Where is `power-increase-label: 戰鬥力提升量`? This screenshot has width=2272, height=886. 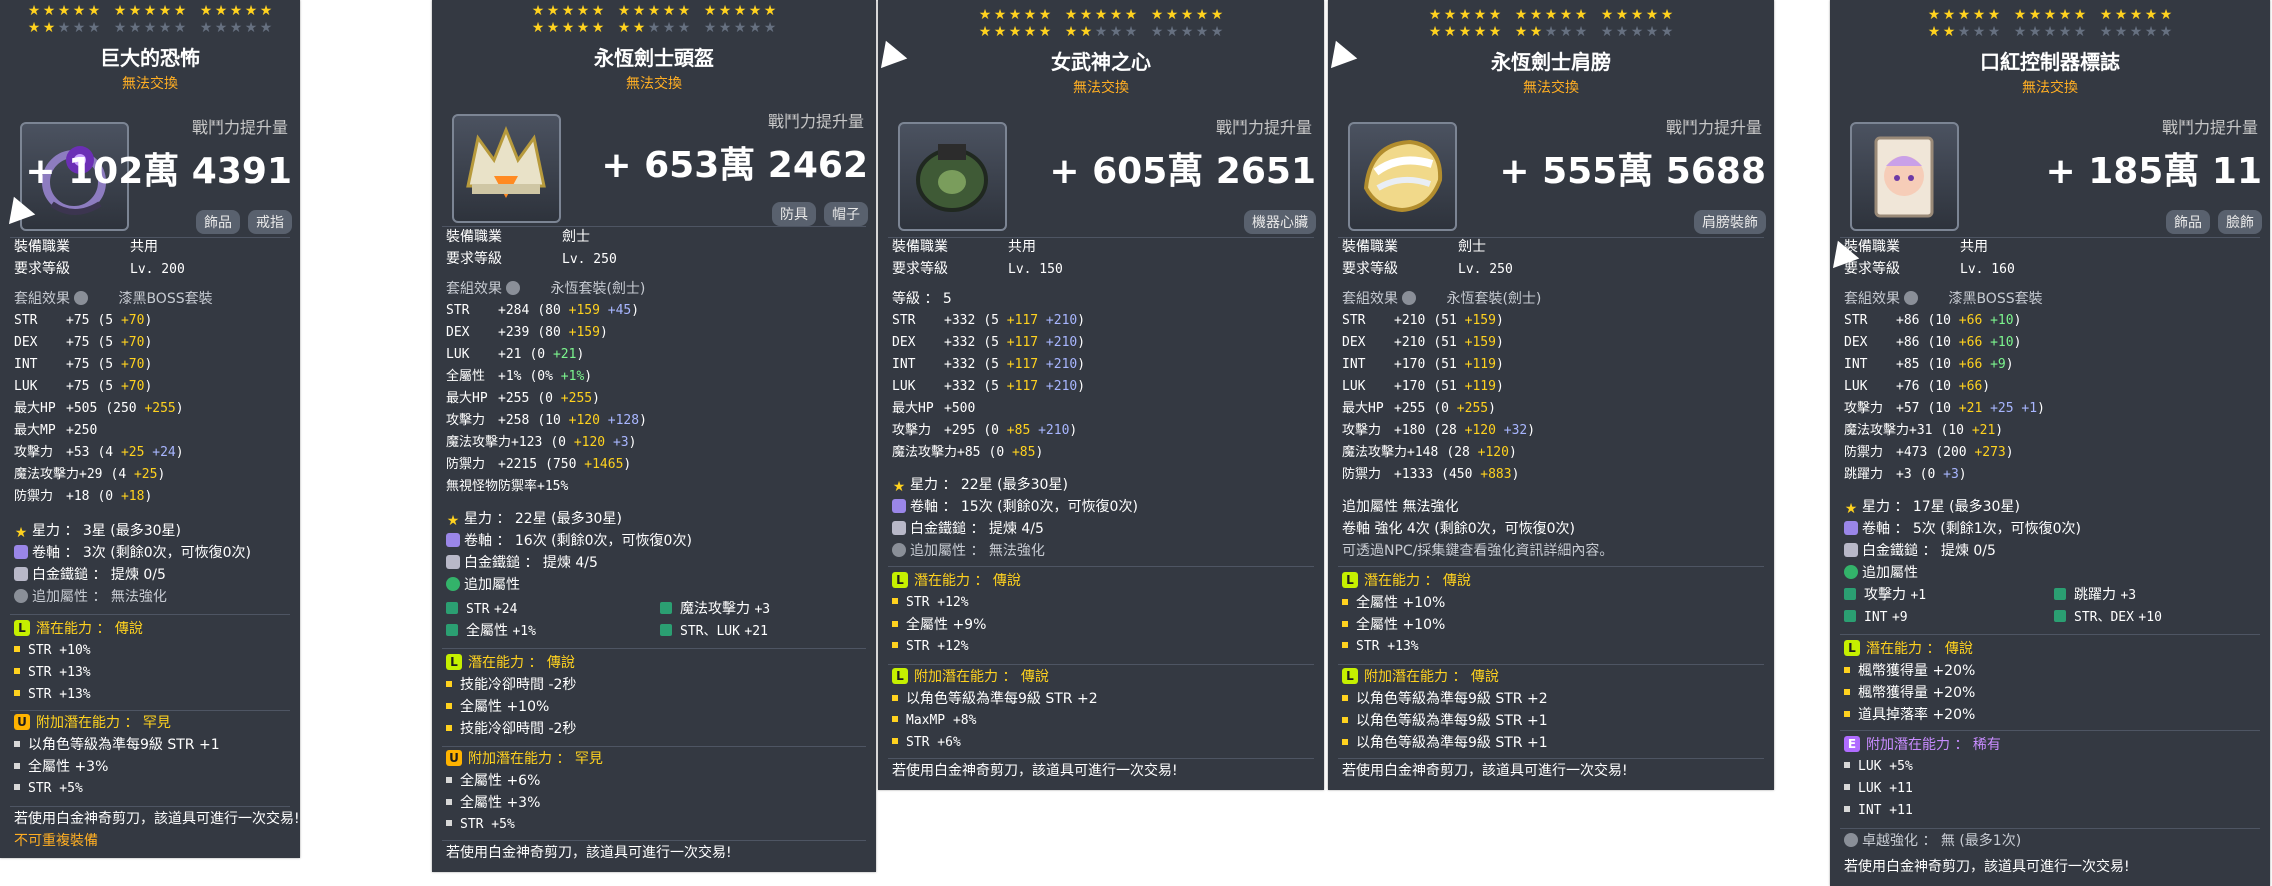
power-increase-label: 戰鬥力提升量 is located at coordinates (239, 127).